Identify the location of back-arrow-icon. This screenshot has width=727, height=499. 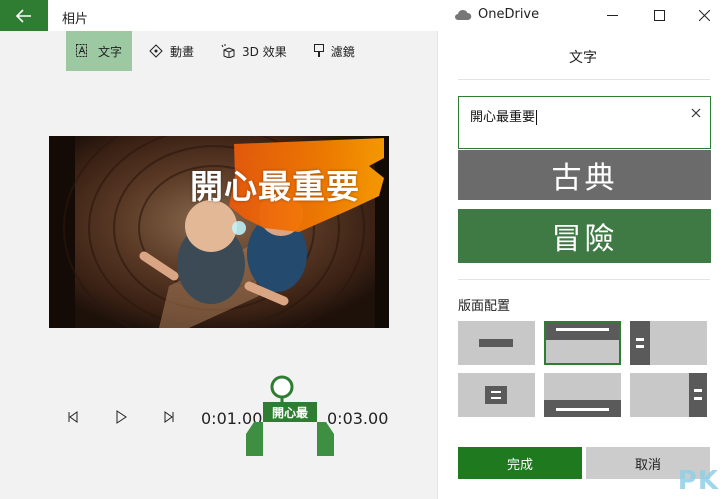
(23, 15).